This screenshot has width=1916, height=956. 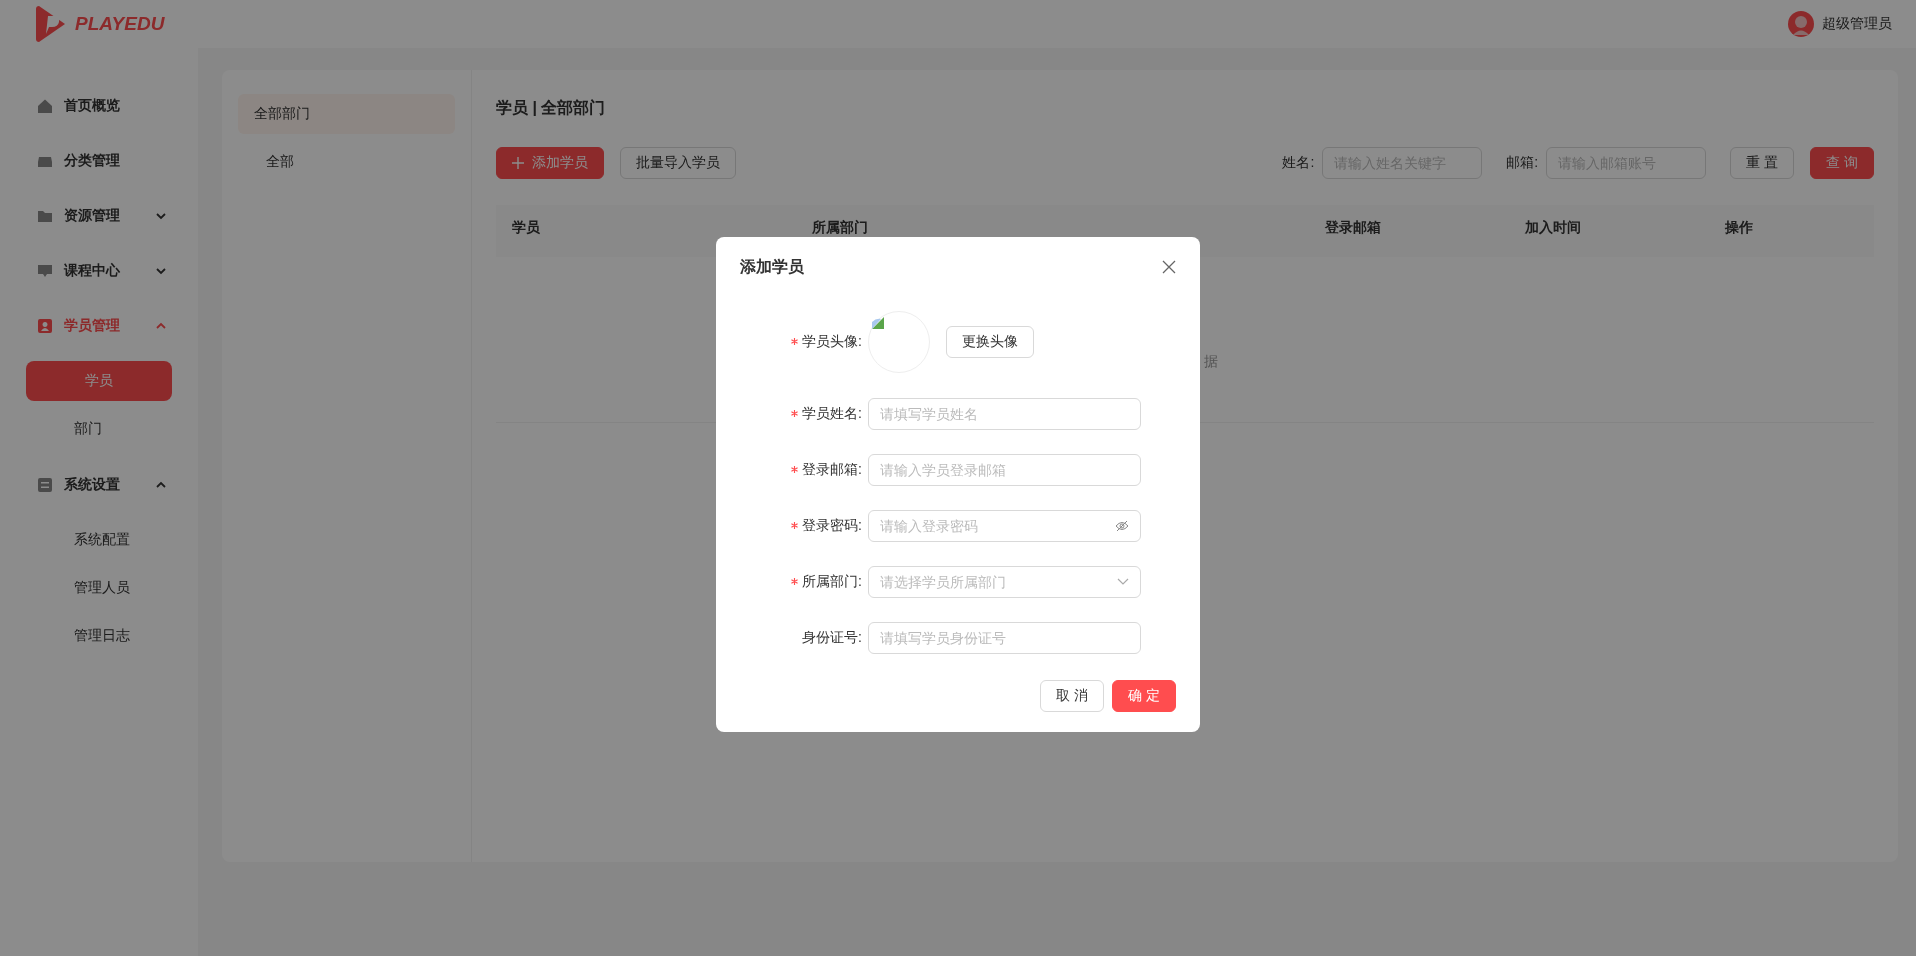 I want to click on field-label: 学员头像:, so click(x=832, y=341).